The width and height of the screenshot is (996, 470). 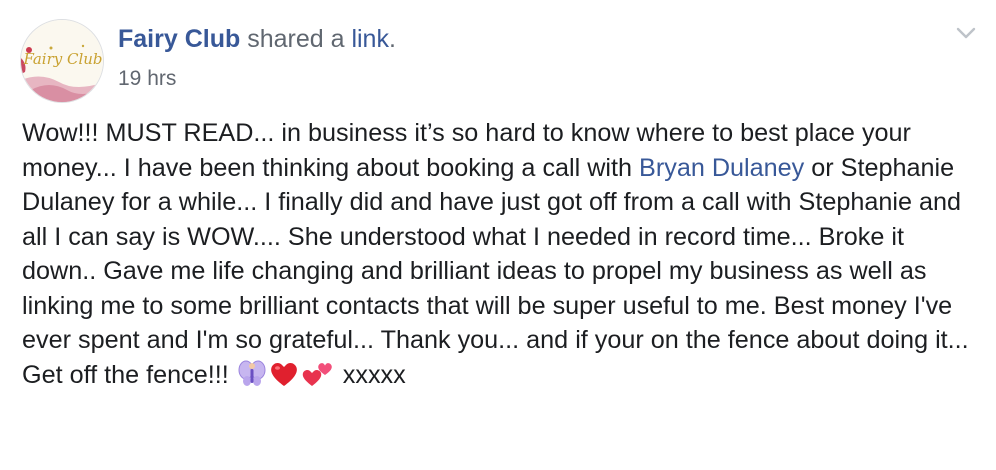 What do you see at coordinates (252, 379) in the screenshot?
I see `fairy-emoji` at bounding box center [252, 379].